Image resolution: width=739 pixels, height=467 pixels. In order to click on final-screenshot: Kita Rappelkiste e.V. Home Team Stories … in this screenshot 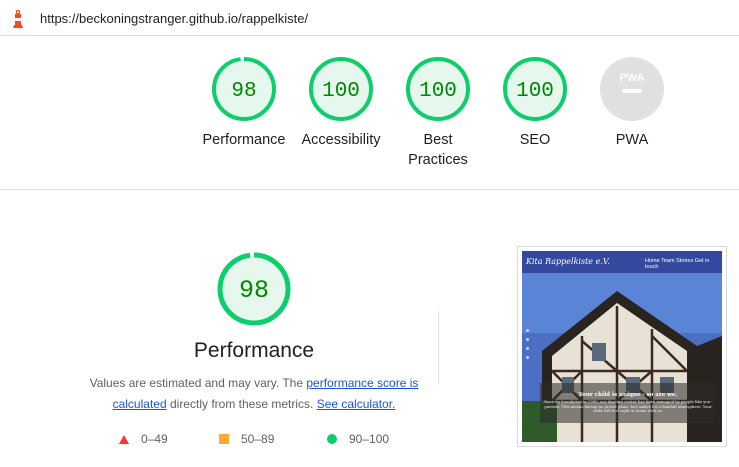, I will do `click(622, 346)`.